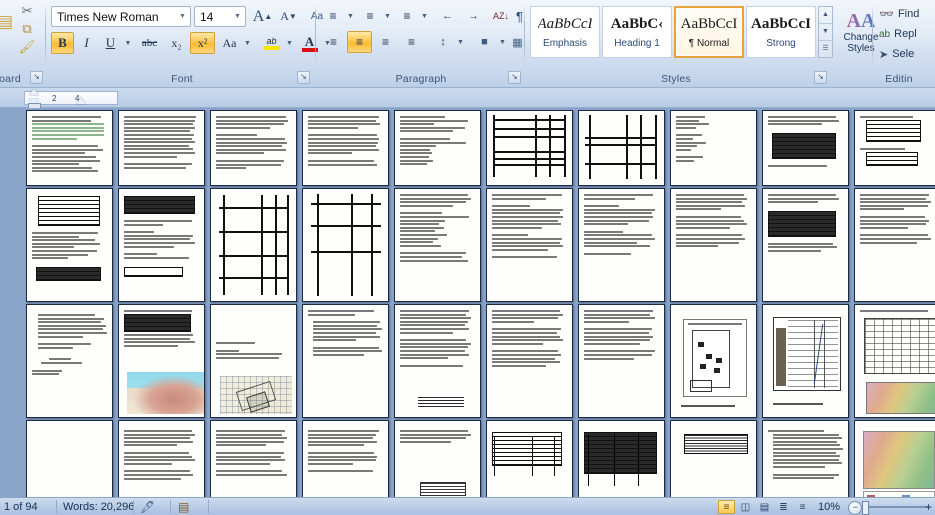 The height and width of the screenshot is (515, 935). What do you see at coordinates (829, 506) in the screenshot?
I see `zoom-level-label: 10%` at bounding box center [829, 506].